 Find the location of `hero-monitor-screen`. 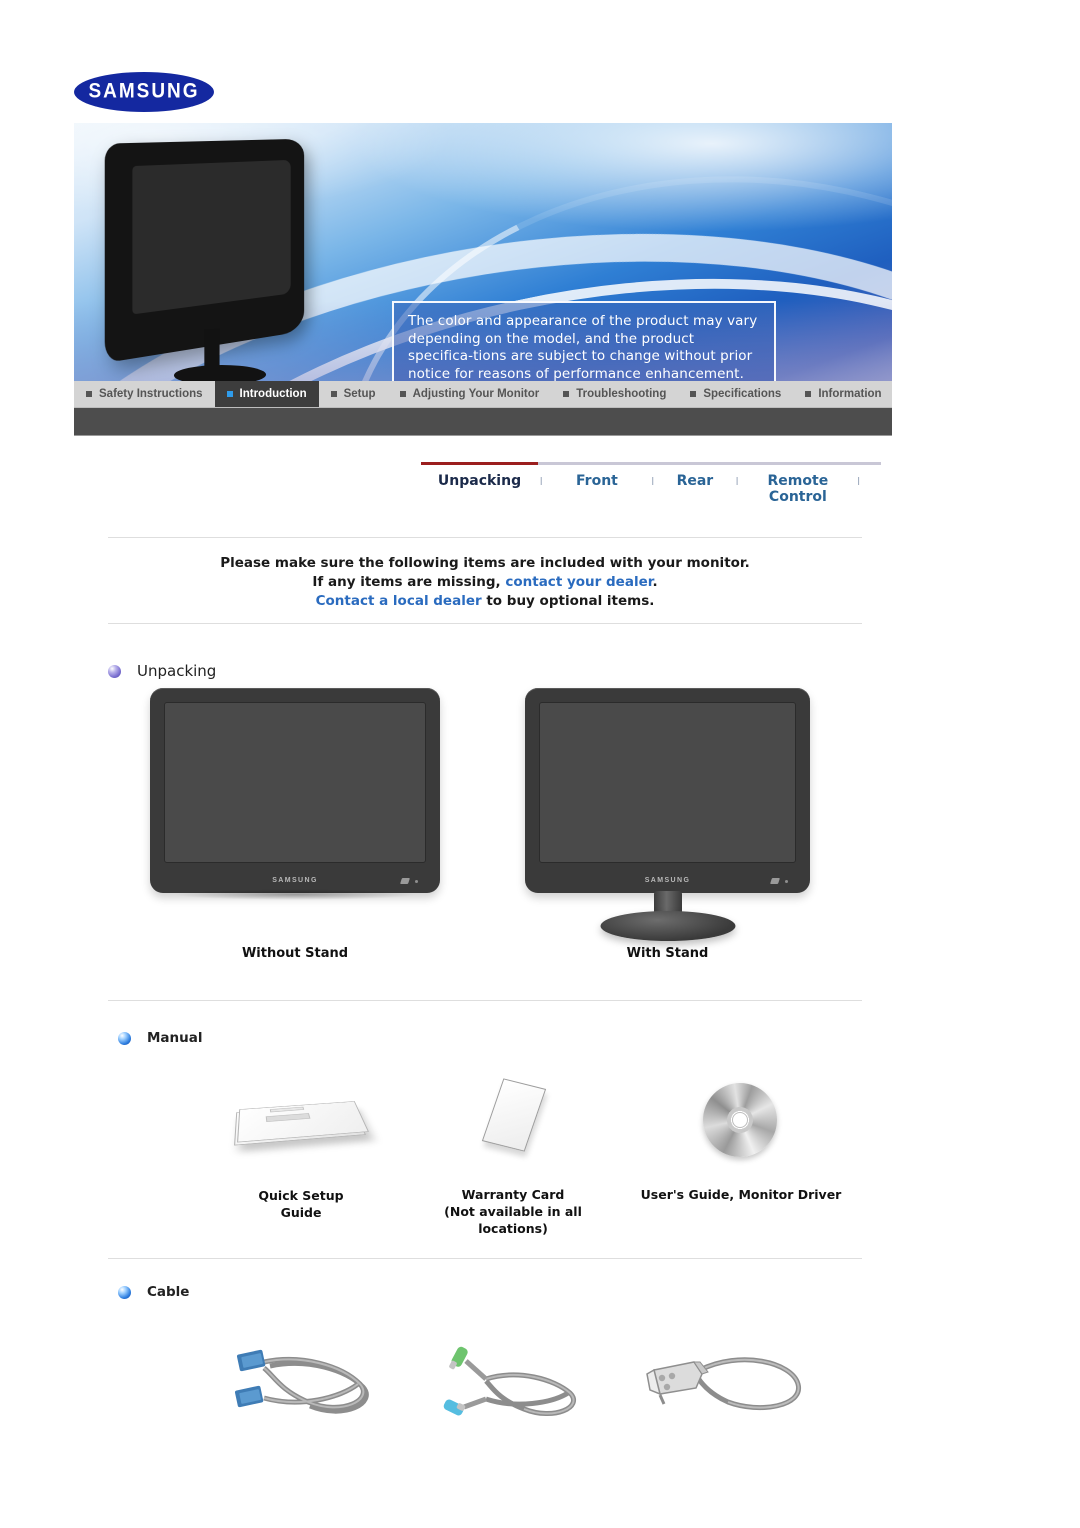

hero-monitor-screen is located at coordinates (211, 237).